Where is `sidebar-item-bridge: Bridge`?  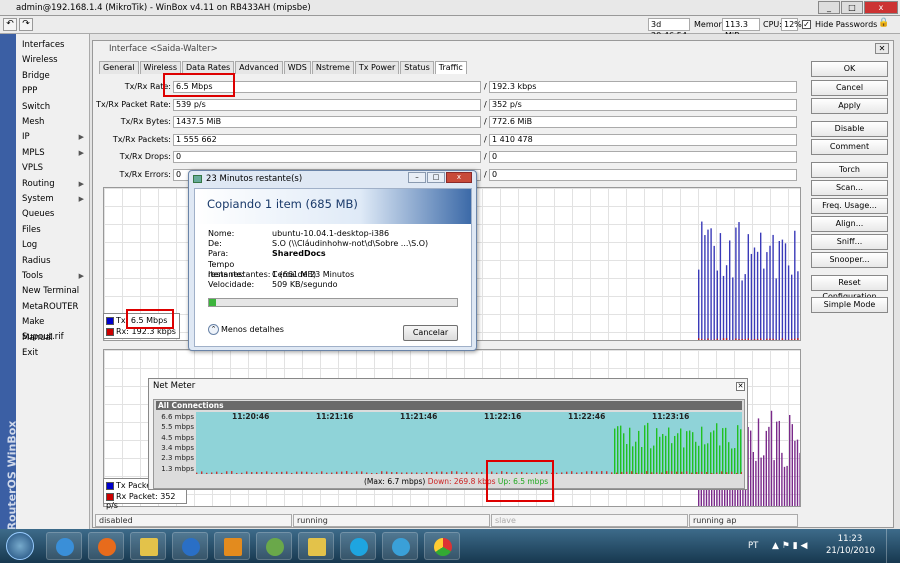 sidebar-item-bridge: Bridge is located at coordinates (55, 76).